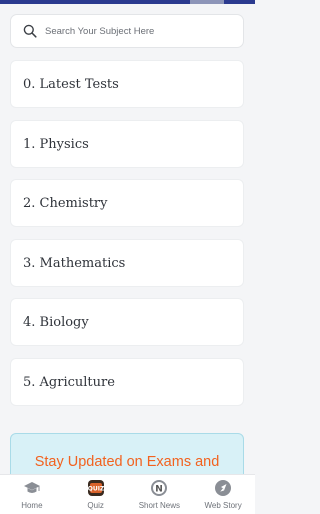 This screenshot has height=514, width=320. What do you see at coordinates (30, 31) in the screenshot?
I see `search-icon` at bounding box center [30, 31].